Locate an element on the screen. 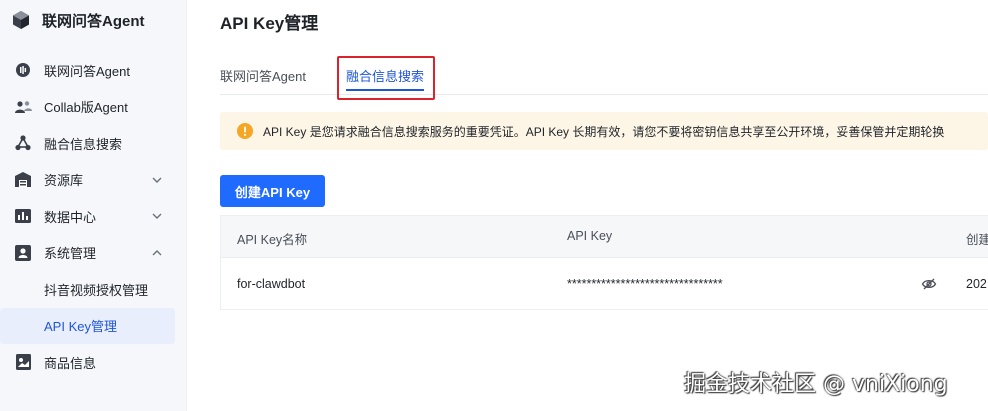 Image resolution: width=988 pixels, height=411 pixels. sidebar-item-resources: 资源库 is located at coordinates (93, 180).